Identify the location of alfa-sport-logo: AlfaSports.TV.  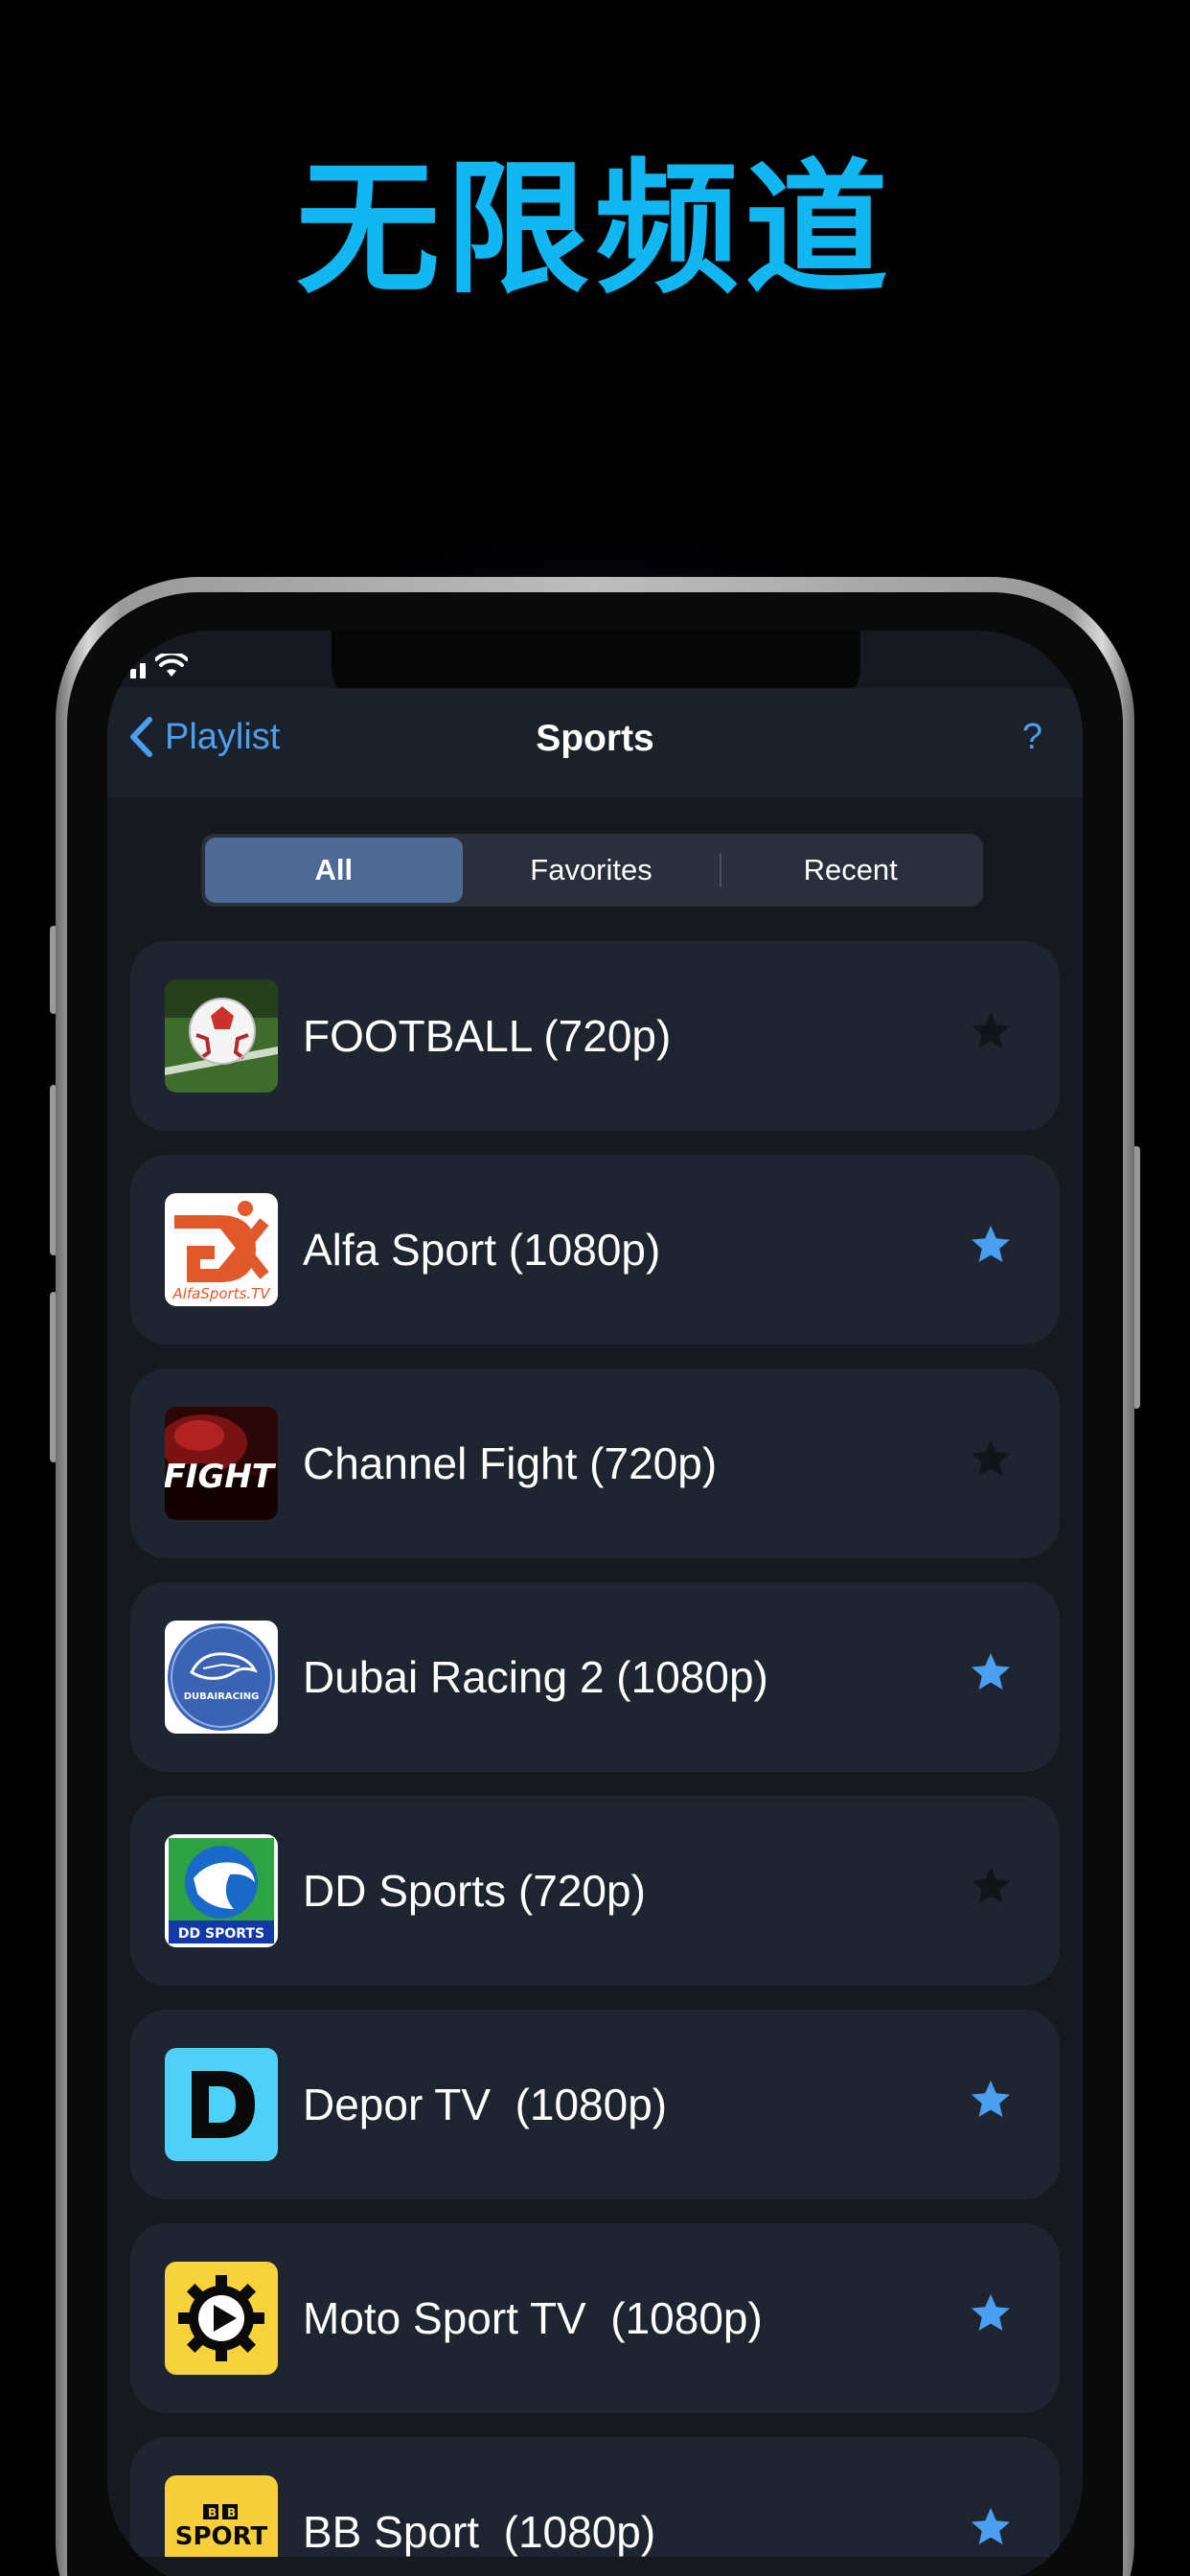
(222, 1249).